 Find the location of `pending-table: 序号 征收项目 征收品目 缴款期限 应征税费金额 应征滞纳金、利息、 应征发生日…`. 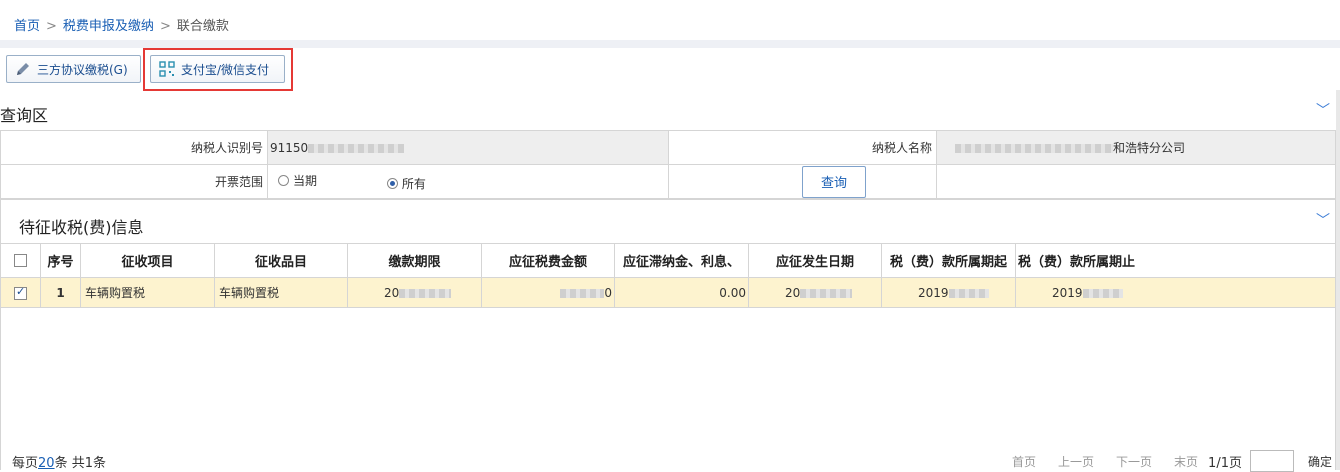

pending-table: 序号 征收项目 征收品目 缴款期限 应征税费金额 应征滞纳金、利息、 应征发生日… is located at coordinates (668, 275).